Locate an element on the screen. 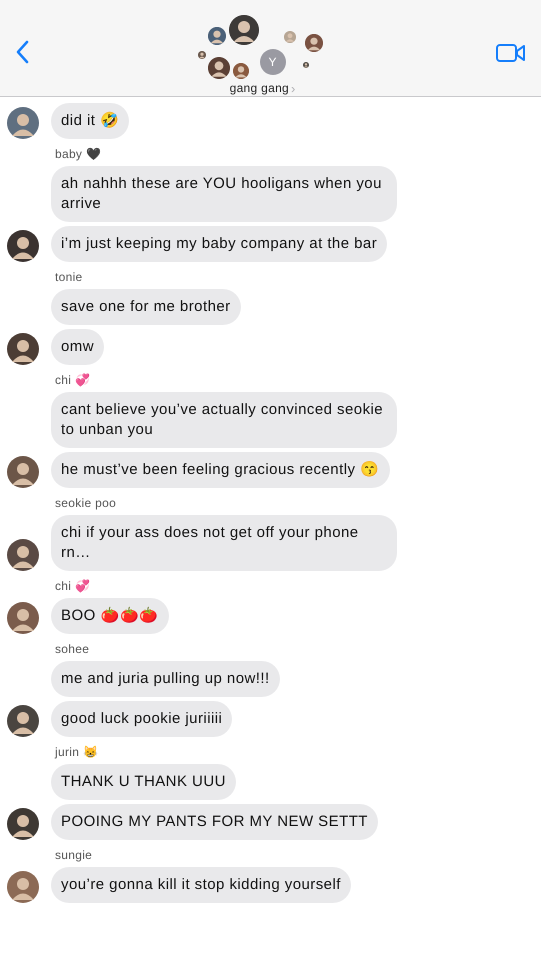 This screenshot has height=960, width=541. message-bubble: me and juria pulling up now!!! is located at coordinates (165, 679).